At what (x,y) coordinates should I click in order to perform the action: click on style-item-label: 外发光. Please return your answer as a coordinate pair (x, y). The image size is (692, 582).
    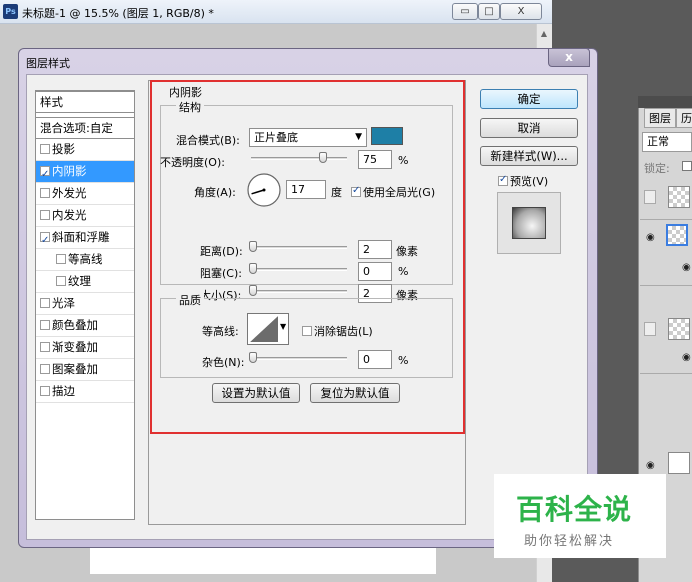
    Looking at the image, I should click on (69, 193).